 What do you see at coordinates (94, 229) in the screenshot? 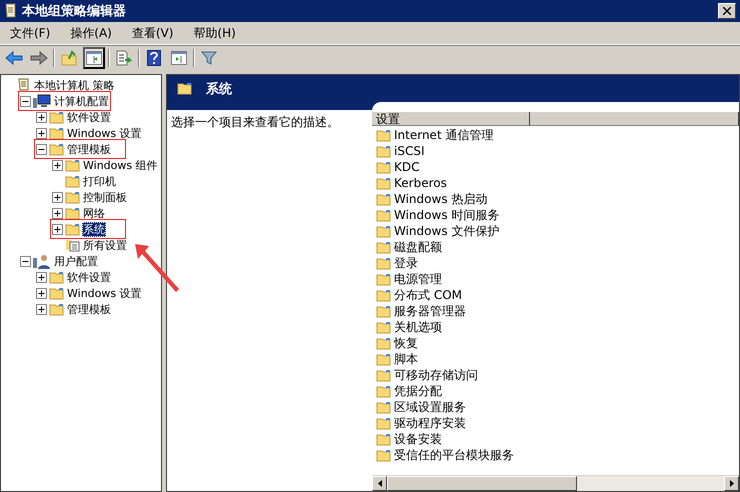
I see `tree-item: 系统` at bounding box center [94, 229].